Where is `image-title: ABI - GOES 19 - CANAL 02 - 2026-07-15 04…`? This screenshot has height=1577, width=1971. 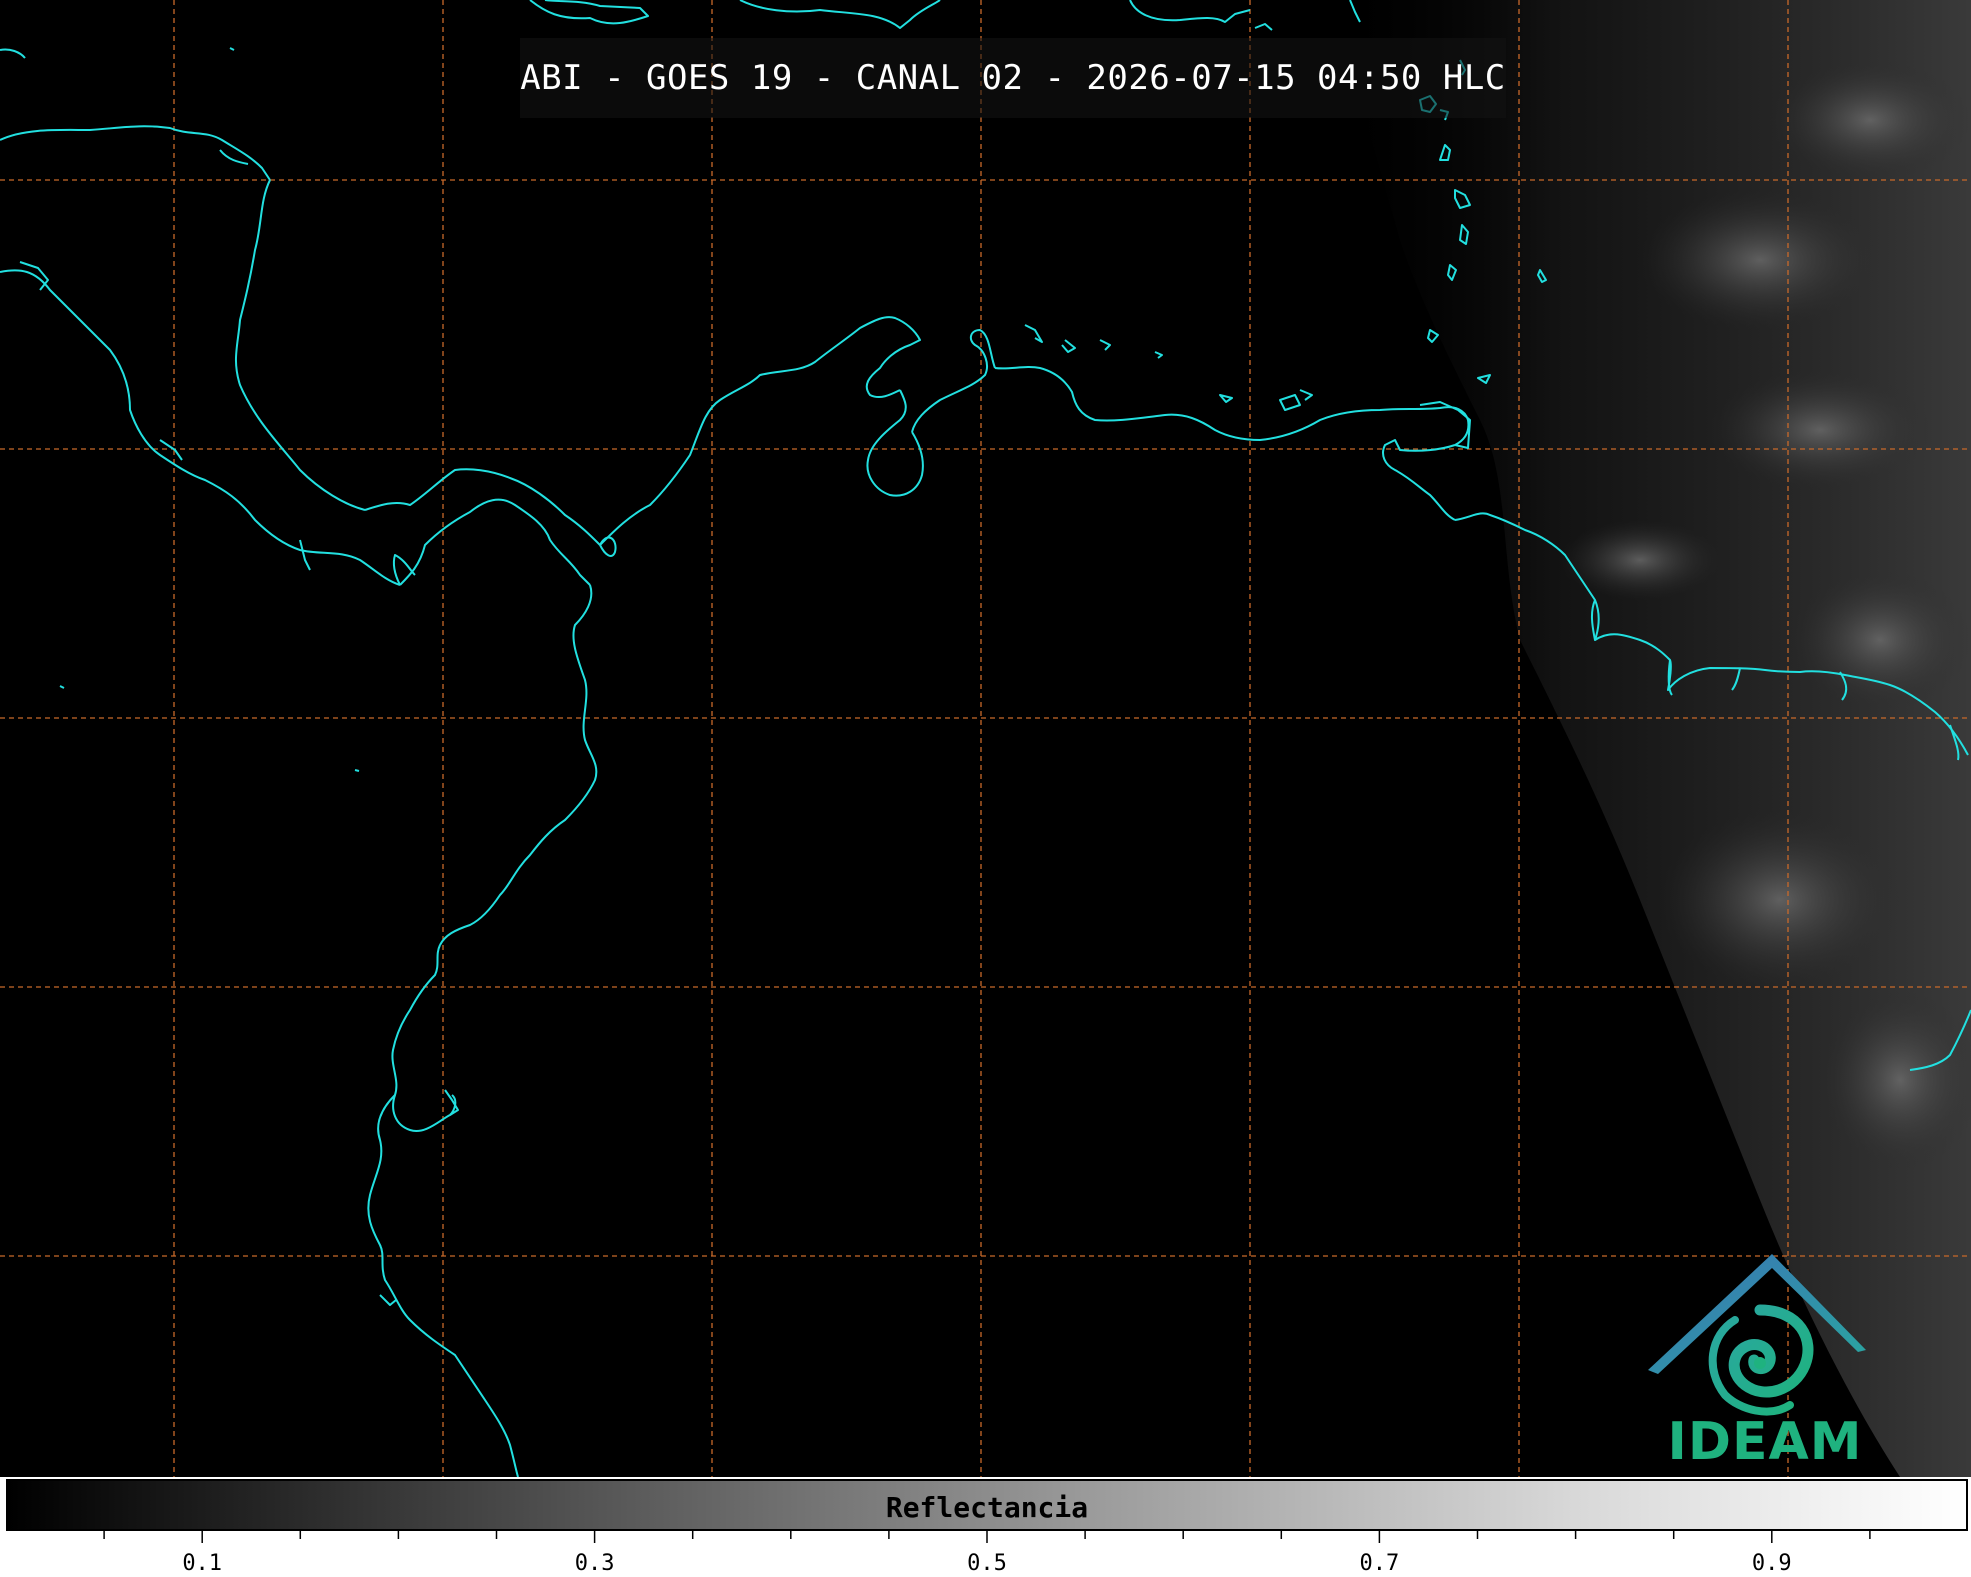
image-title: ABI - GOES 19 - CANAL 02 - 2026-07-15 04… is located at coordinates (1013, 78).